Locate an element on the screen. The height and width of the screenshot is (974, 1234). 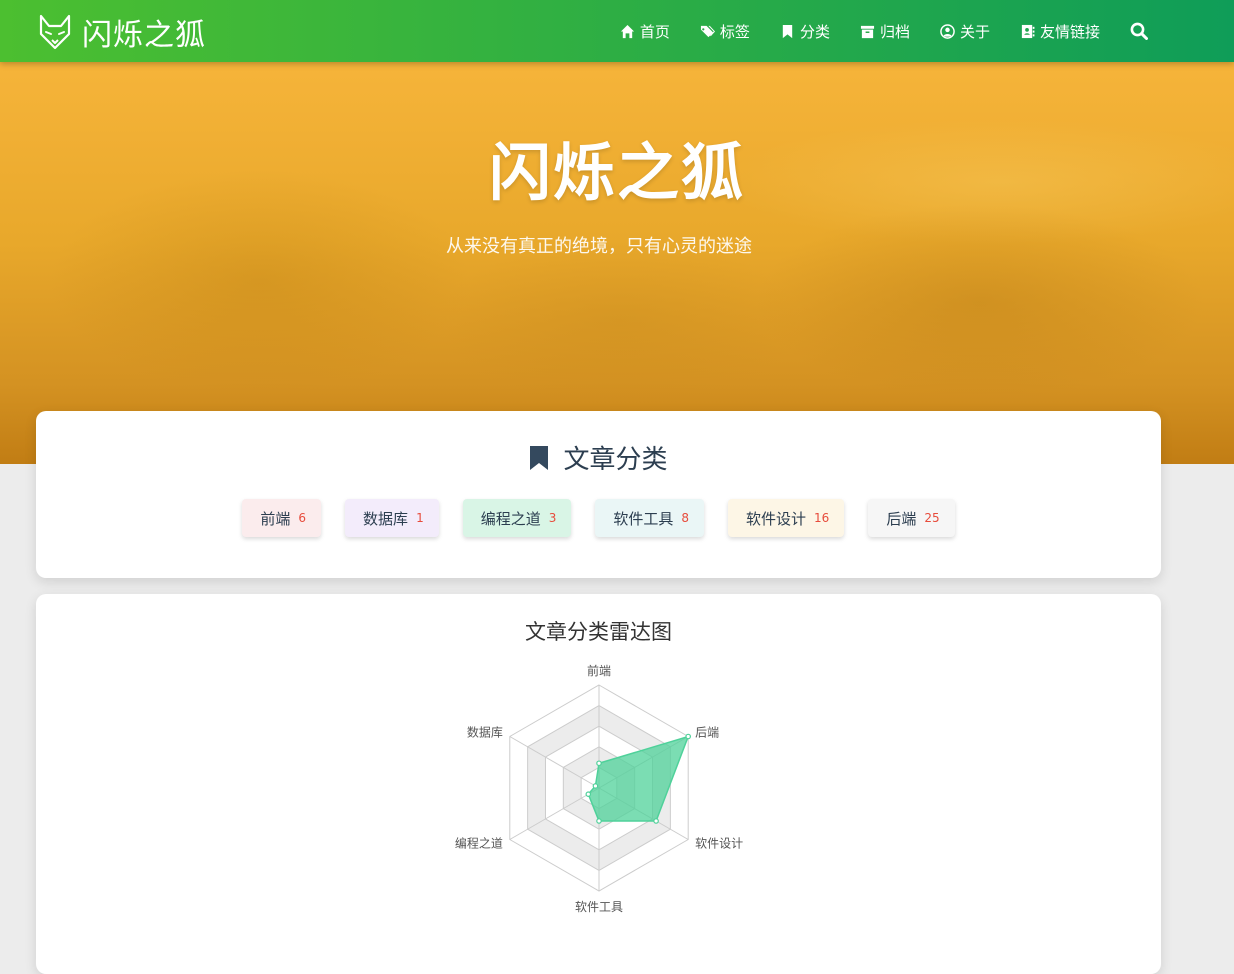
hero-title: 闪烁之狐 is located at coordinates (616, 172).